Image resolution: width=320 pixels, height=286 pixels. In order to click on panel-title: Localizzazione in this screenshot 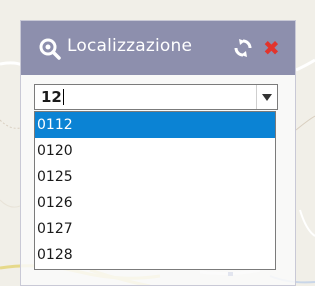, I will do `click(130, 46)`.